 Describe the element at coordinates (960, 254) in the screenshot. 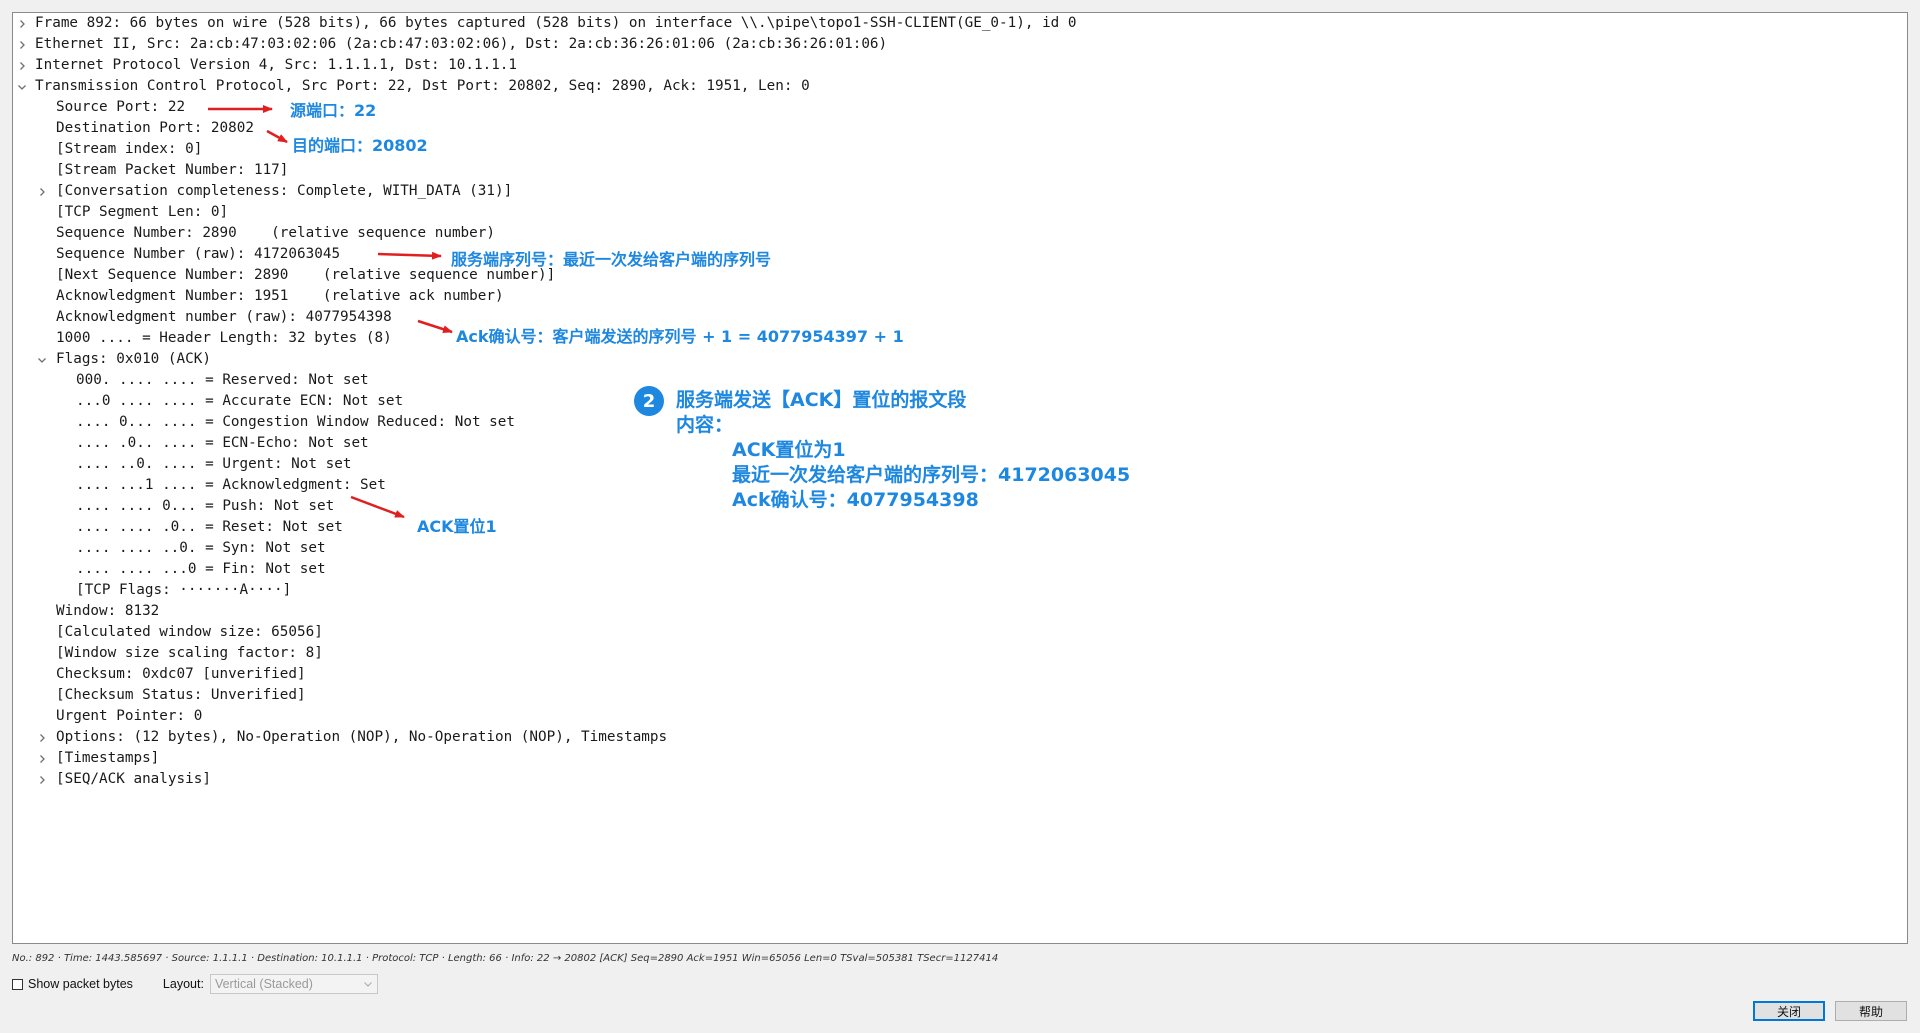

I see `tree-row: Sequence Number (raw): 4172063045` at that location.